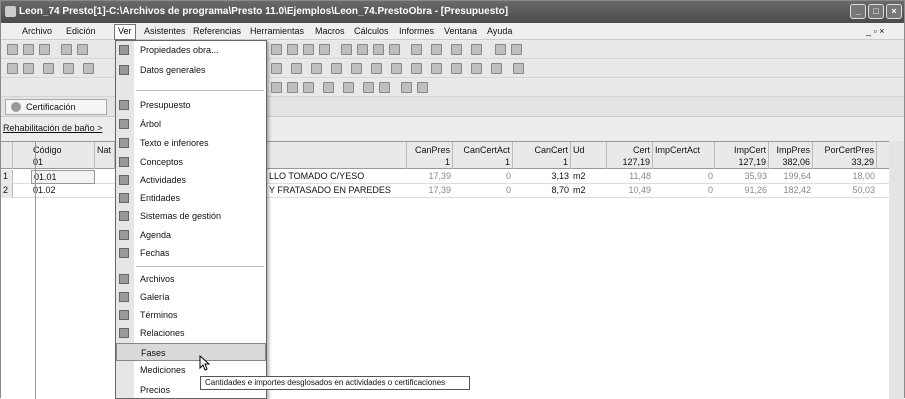 The height and width of the screenshot is (399, 905). Describe the element at coordinates (630, 191) in the screenshot. I see `cell-cert: 10,49` at that location.